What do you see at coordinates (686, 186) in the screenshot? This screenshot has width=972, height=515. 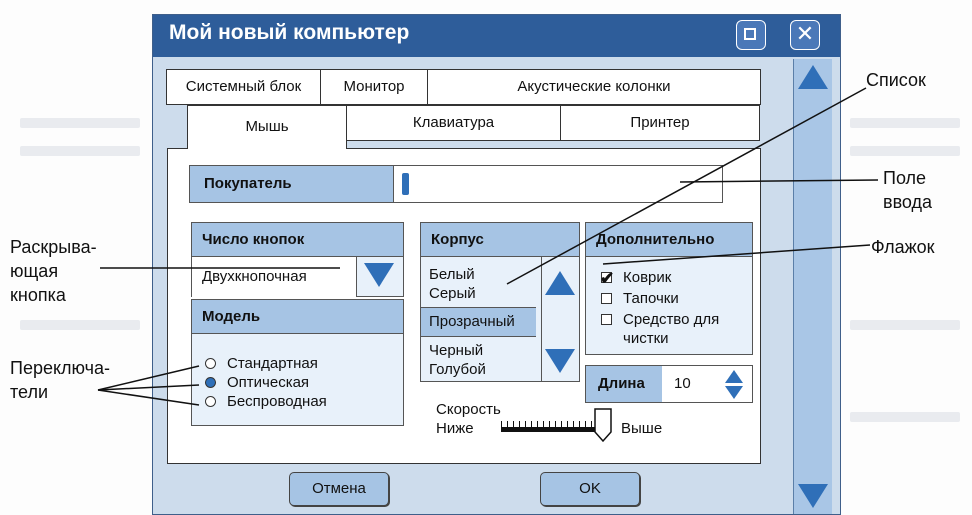 I see `callout-line-list` at bounding box center [686, 186].